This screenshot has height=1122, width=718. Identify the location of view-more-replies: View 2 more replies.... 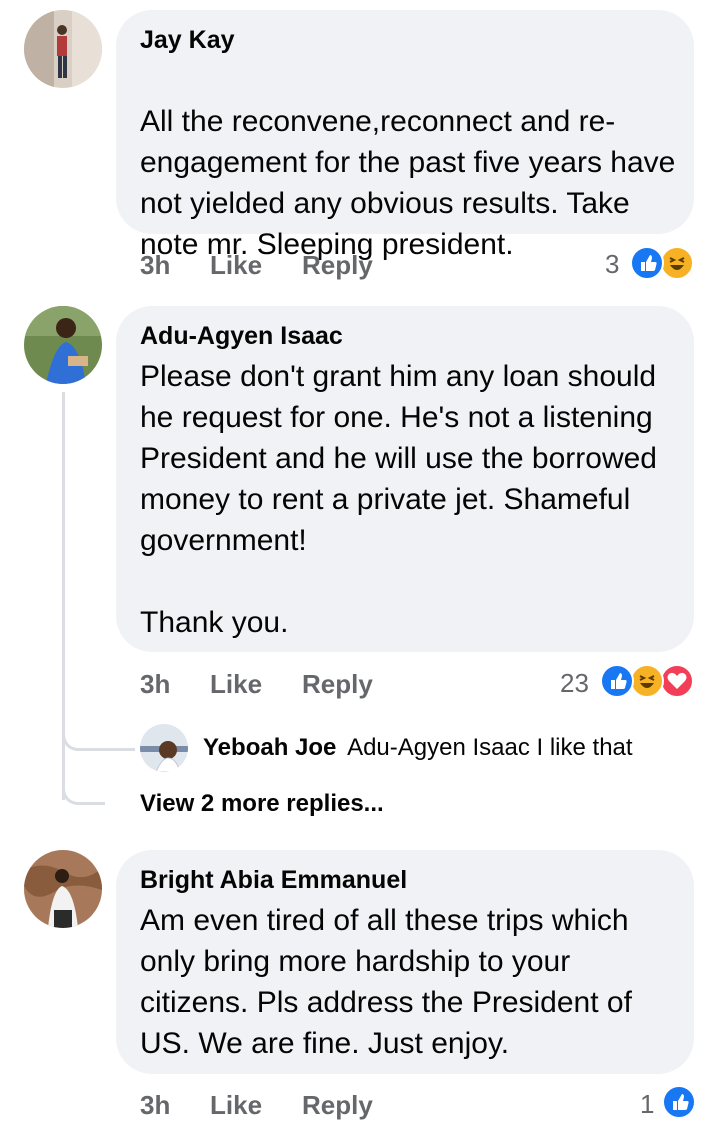
(262, 804).